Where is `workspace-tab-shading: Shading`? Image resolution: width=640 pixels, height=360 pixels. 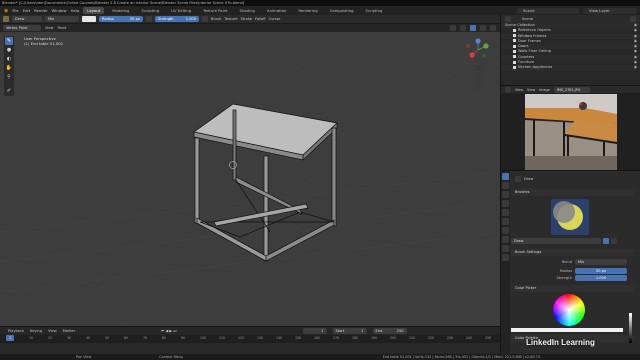 workspace-tab-shading: Shading is located at coordinates (247, 10).